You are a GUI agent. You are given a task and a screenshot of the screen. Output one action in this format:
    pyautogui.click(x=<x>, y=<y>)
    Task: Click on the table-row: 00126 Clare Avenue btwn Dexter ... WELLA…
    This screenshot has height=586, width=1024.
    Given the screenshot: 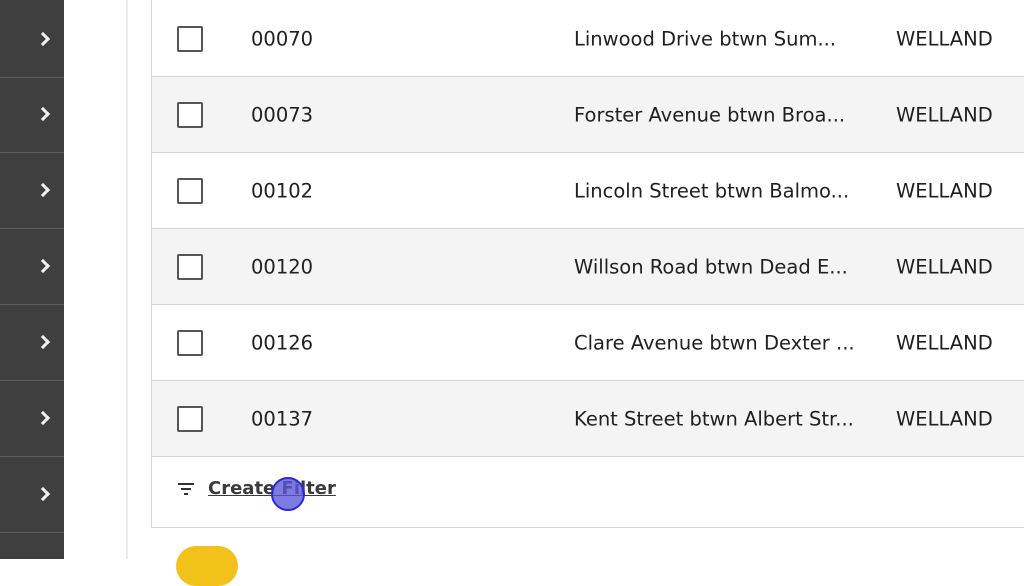 What is the action you would take?
    pyautogui.click(x=588, y=343)
    